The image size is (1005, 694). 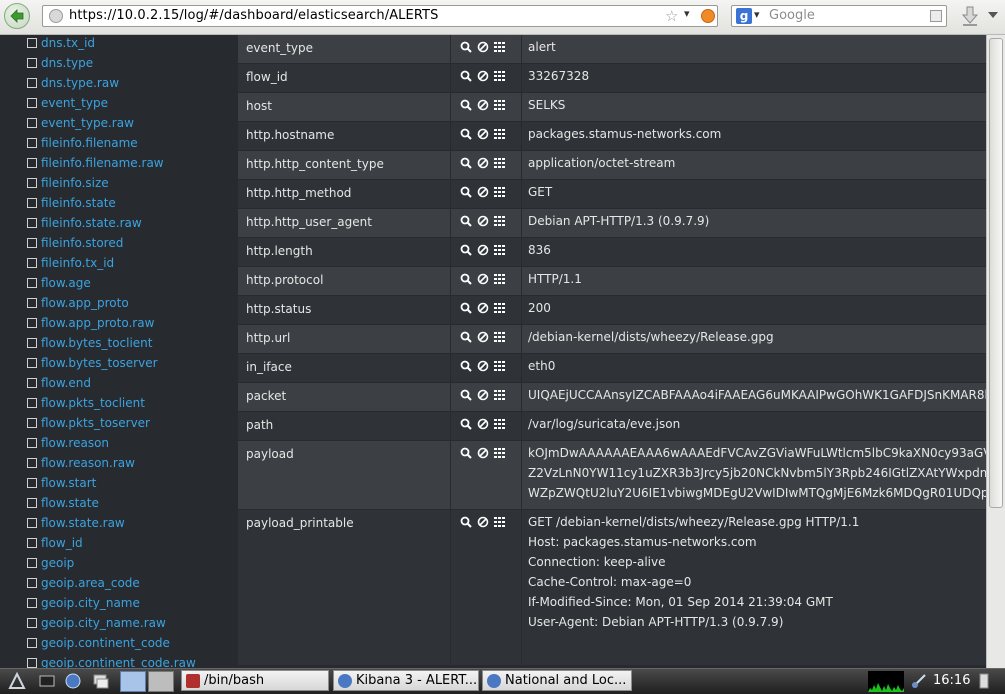 What do you see at coordinates (78, 203) in the screenshot?
I see `field-name-link: fileinfo.state` at bounding box center [78, 203].